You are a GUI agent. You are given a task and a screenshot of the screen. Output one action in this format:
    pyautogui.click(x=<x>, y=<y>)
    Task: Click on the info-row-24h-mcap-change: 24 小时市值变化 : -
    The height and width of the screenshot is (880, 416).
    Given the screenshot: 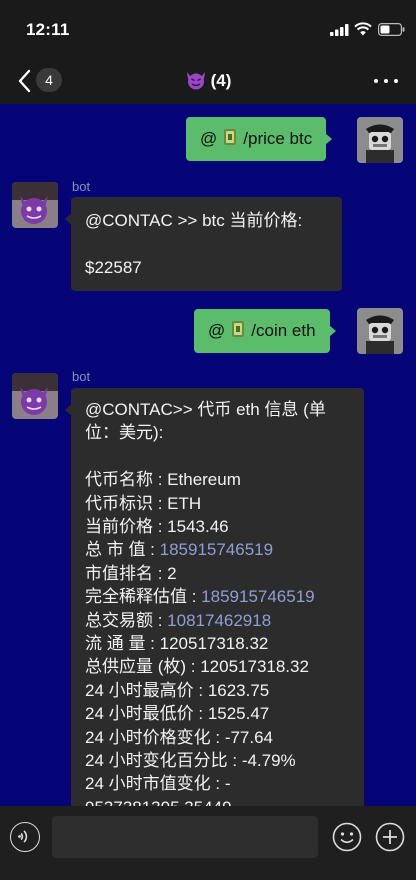 What is the action you would take?
    pyautogui.click(x=158, y=784)
    